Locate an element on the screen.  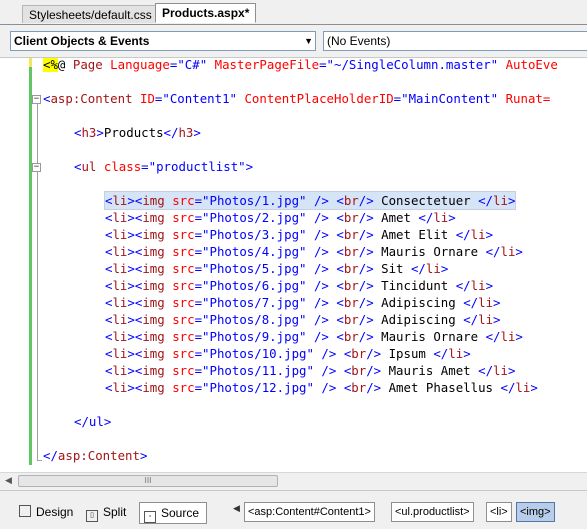
client-objects-value: Client Objects & Events is located at coordinates (82, 41).